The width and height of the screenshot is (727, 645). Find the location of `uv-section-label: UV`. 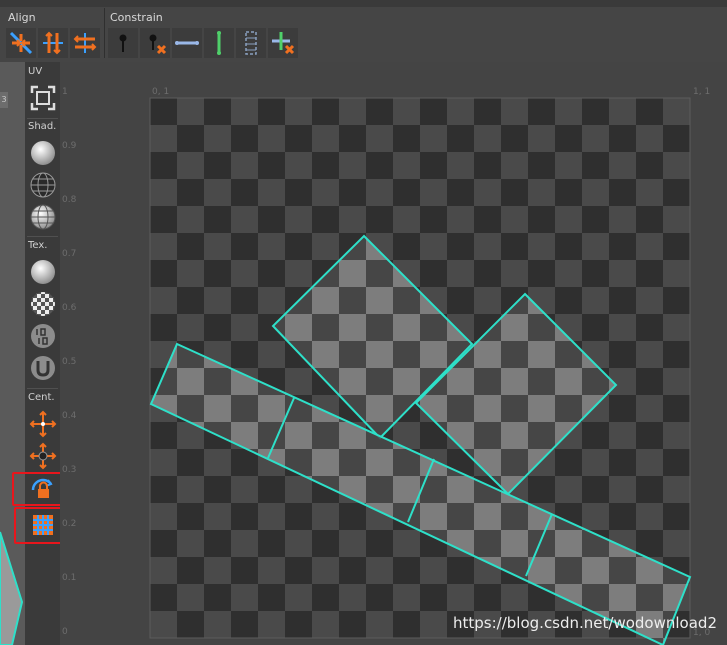

uv-section-label: UV is located at coordinates (35, 71).